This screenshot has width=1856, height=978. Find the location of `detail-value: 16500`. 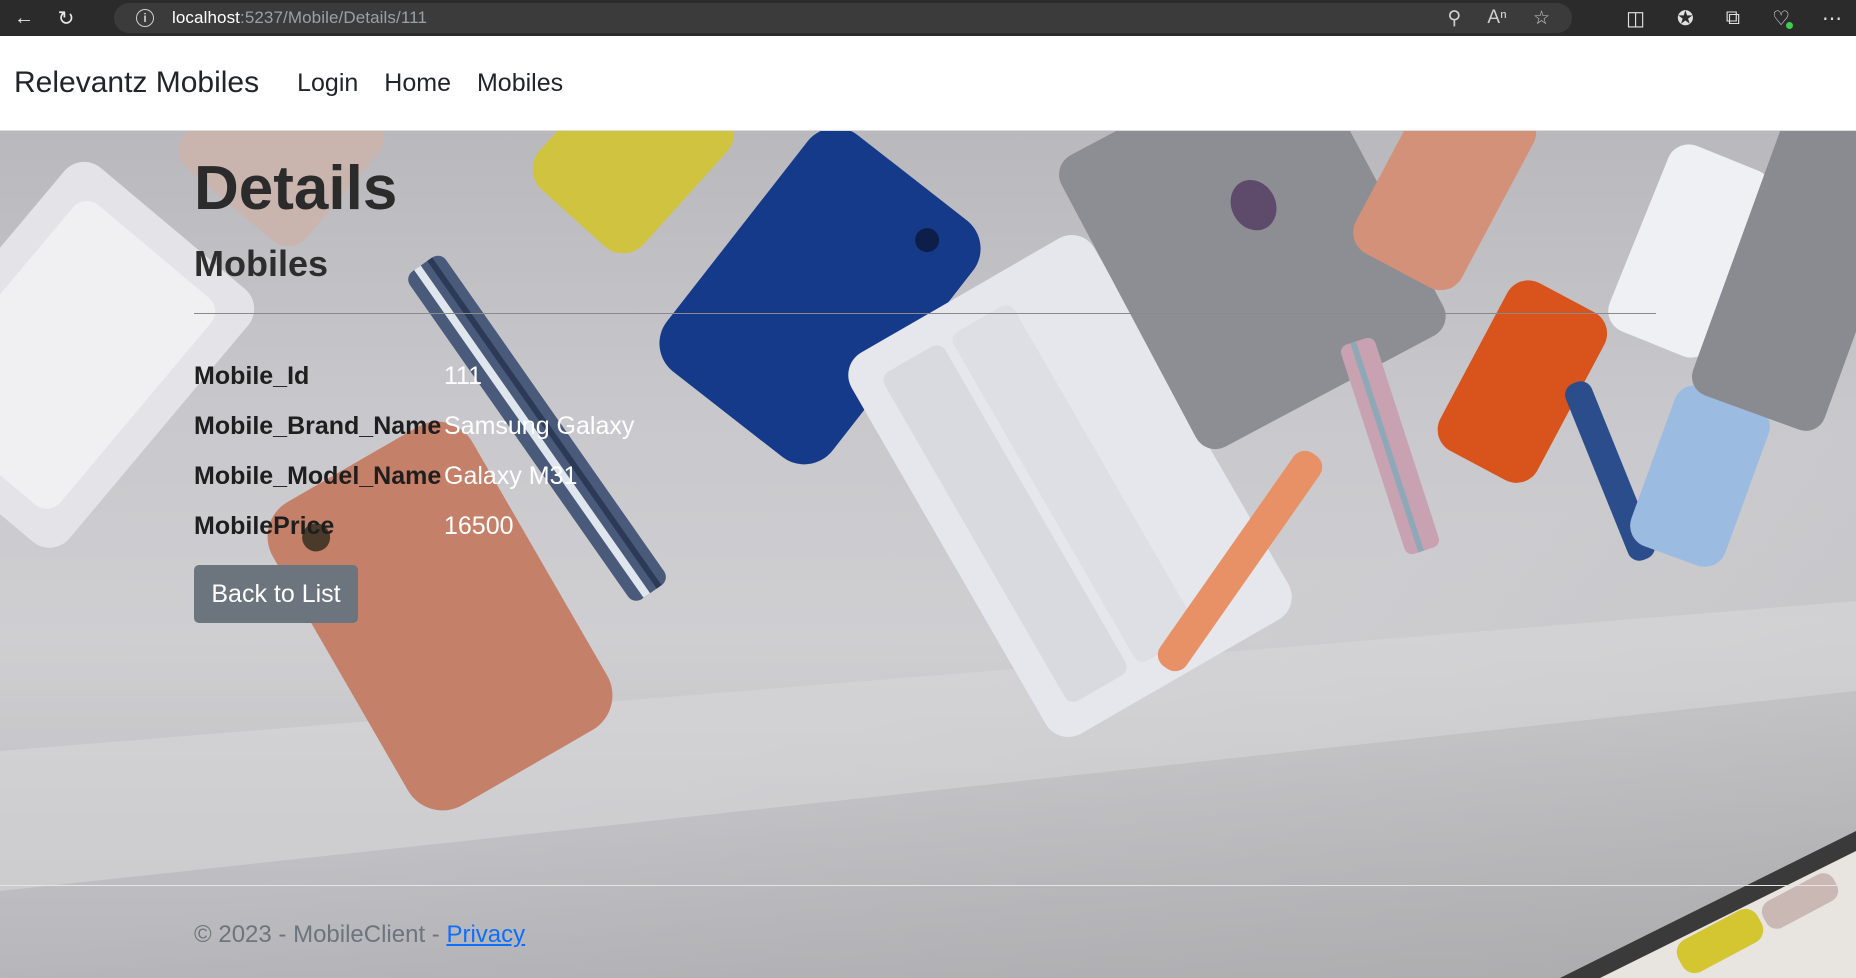

detail-value: 16500 is located at coordinates (479, 525).